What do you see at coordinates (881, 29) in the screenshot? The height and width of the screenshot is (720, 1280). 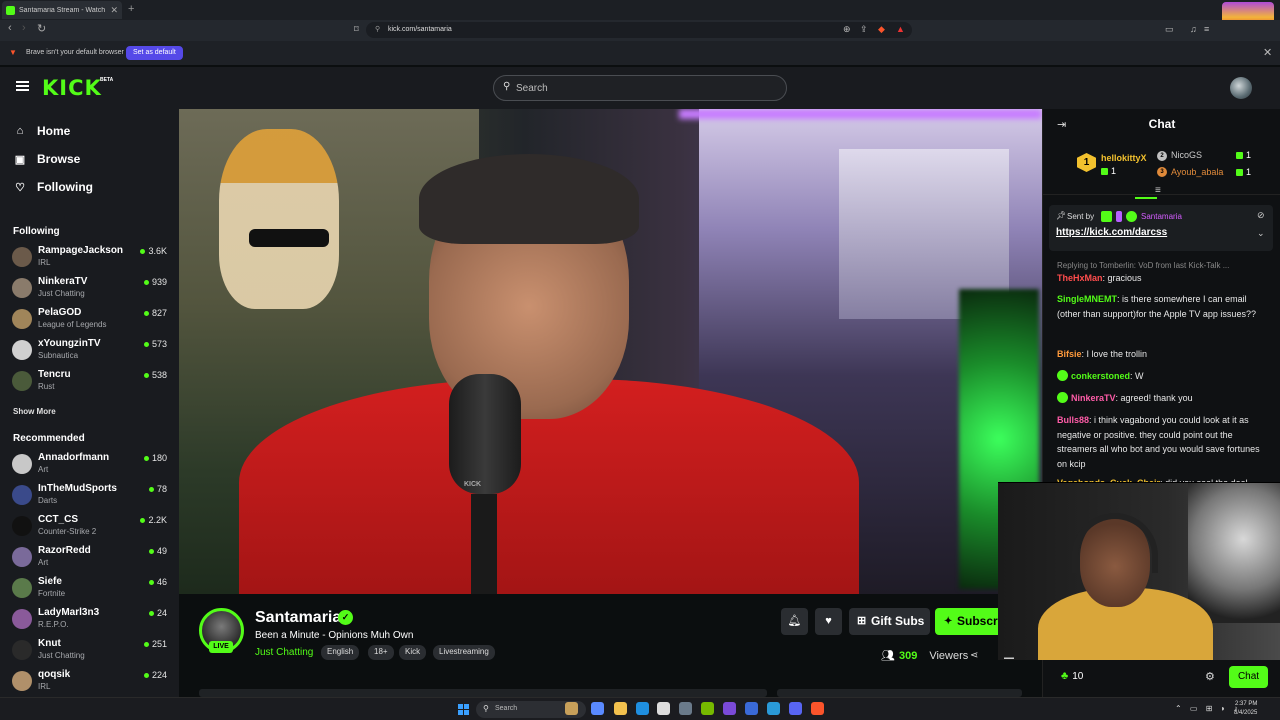 I see `brave-shields-icon: ◆` at bounding box center [881, 29].